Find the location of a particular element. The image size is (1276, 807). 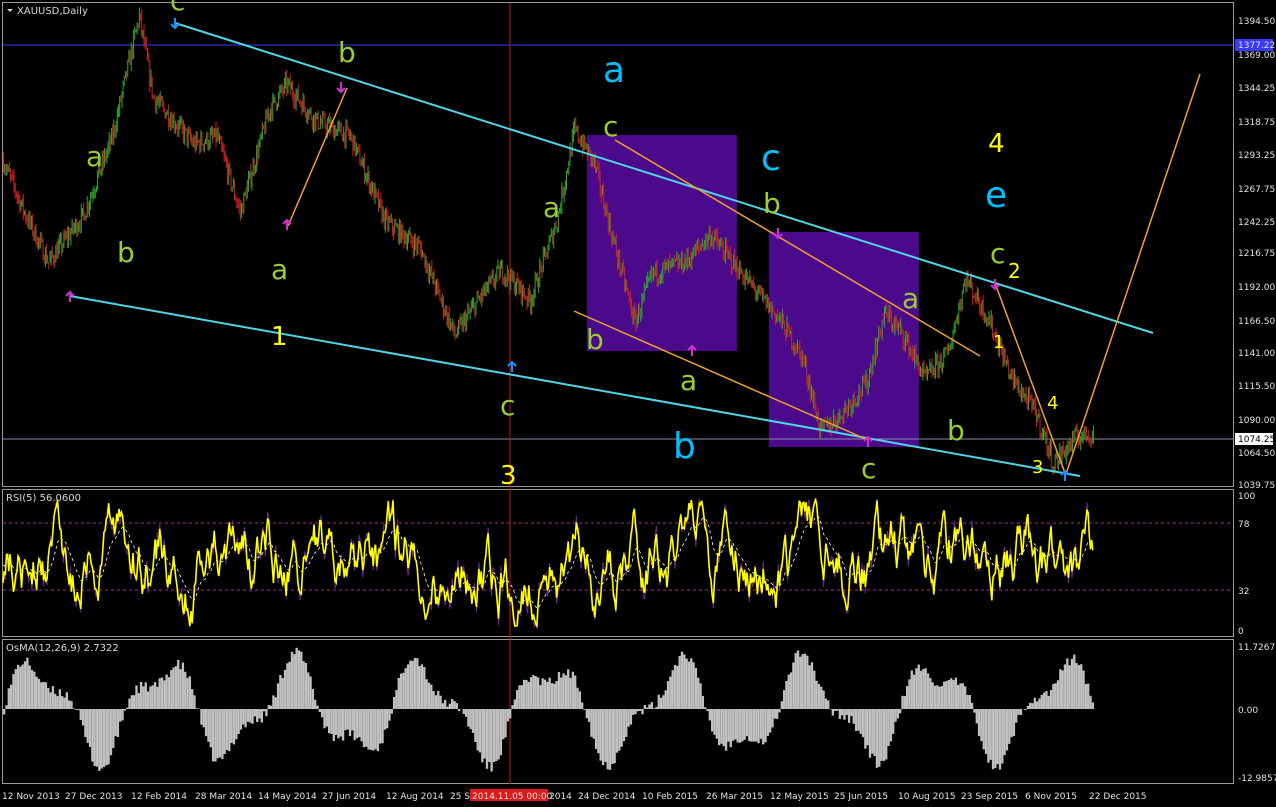

rsi-tick: 100 is located at coordinates (1246, 497).